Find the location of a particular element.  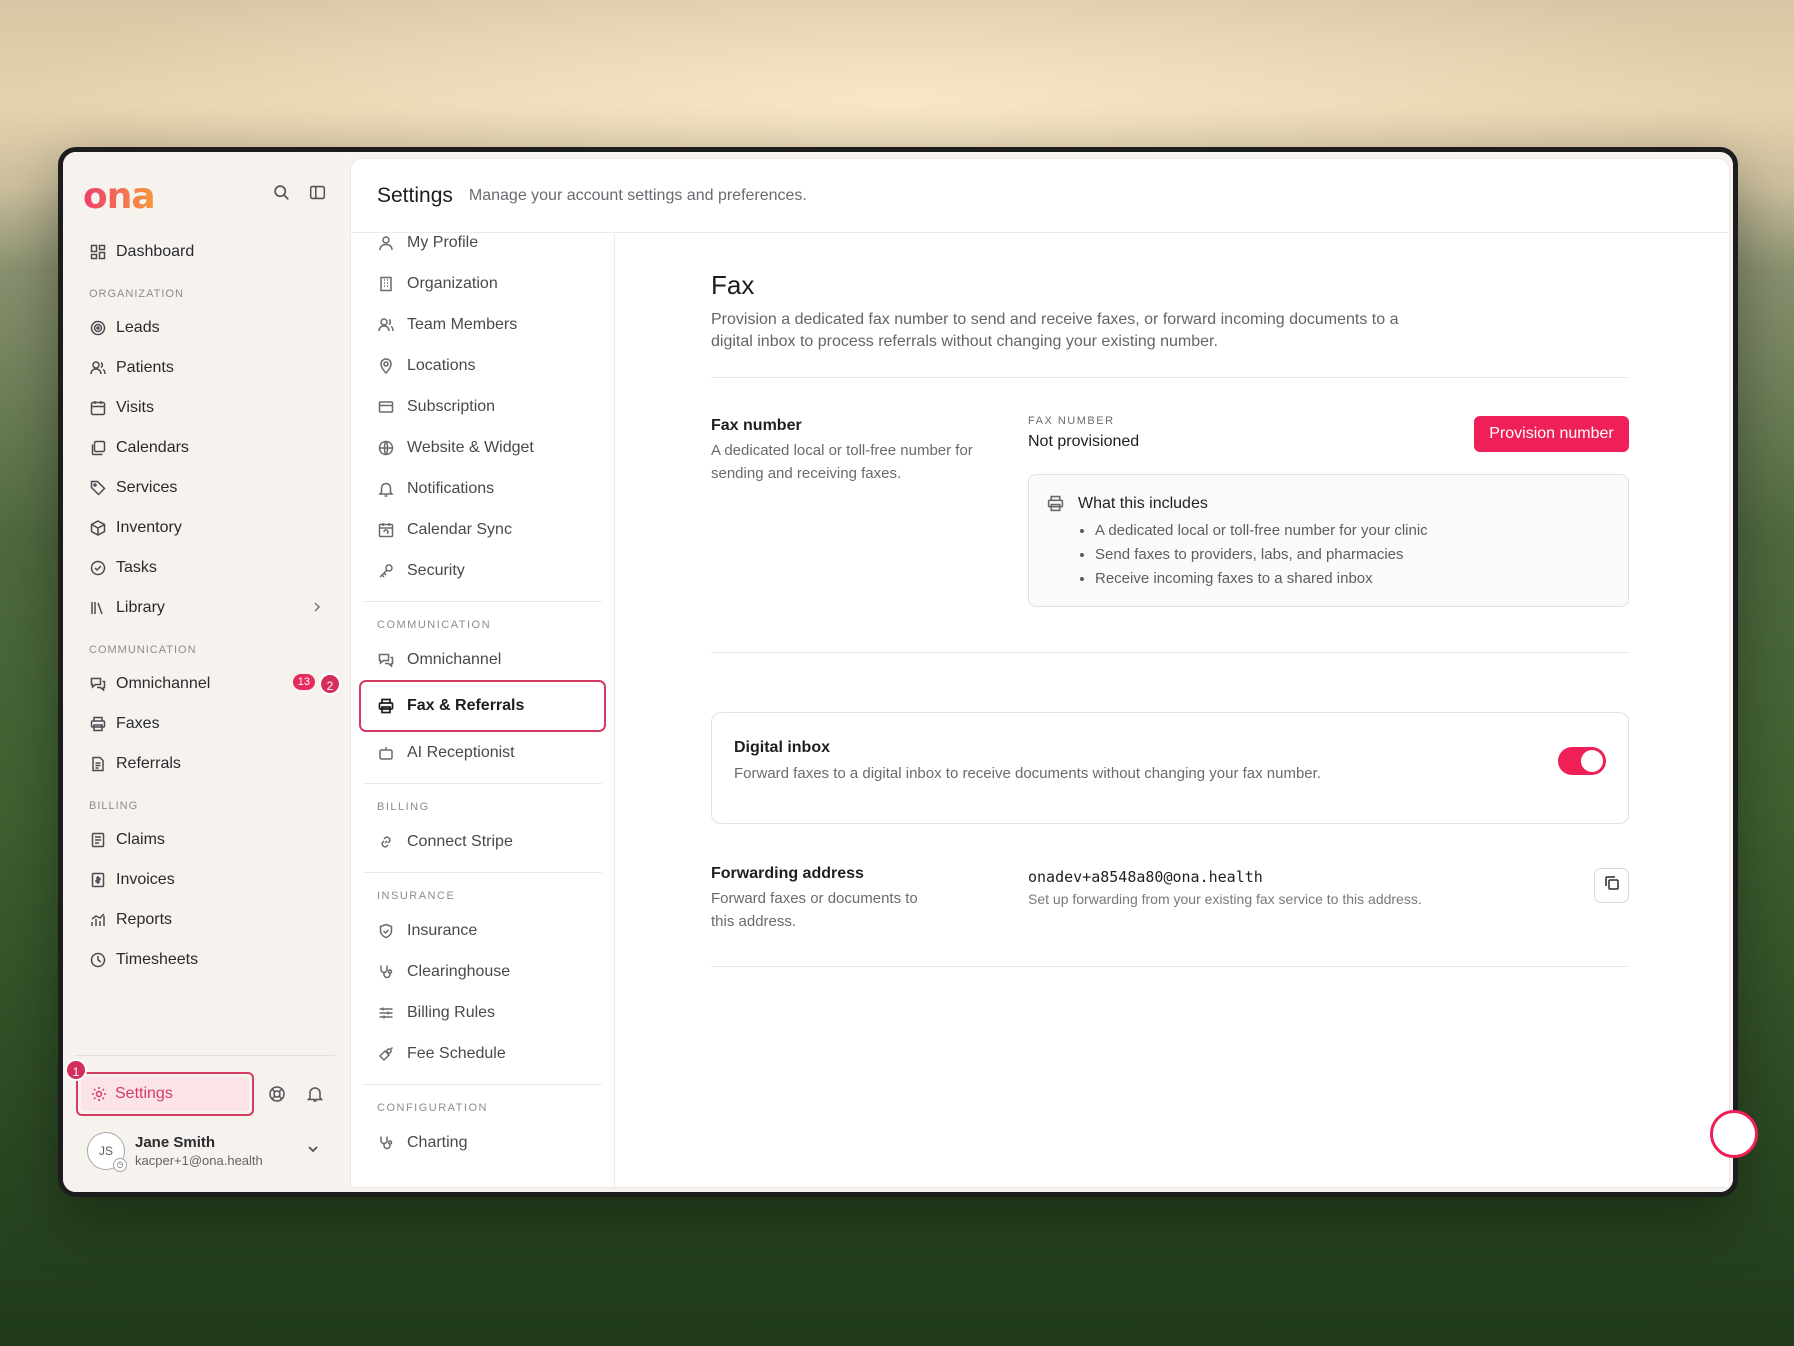

sidebar-item-patients: Patients is located at coordinates (207, 368).